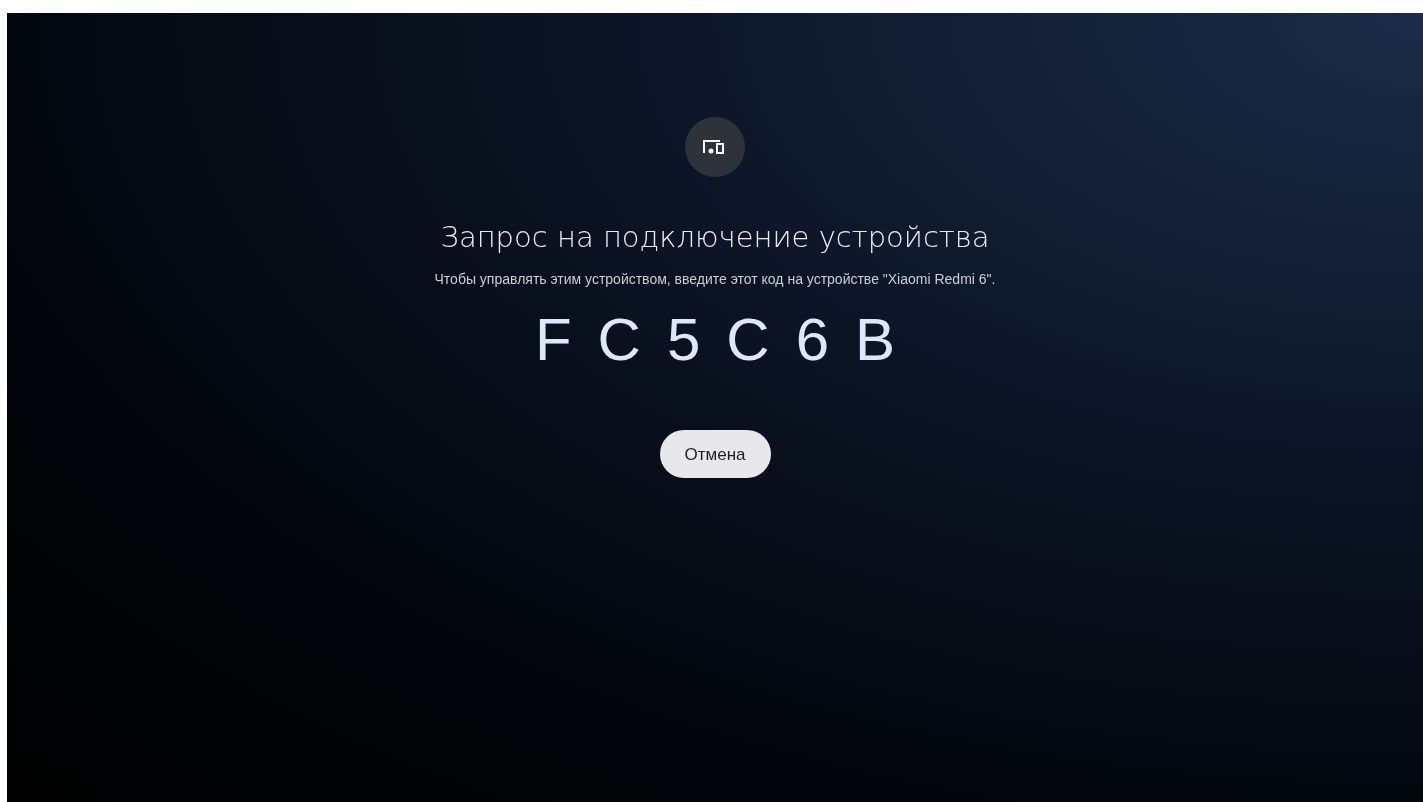 The width and height of the screenshot is (1423, 802). I want to click on pairing-code-character: B, so click(875, 340).